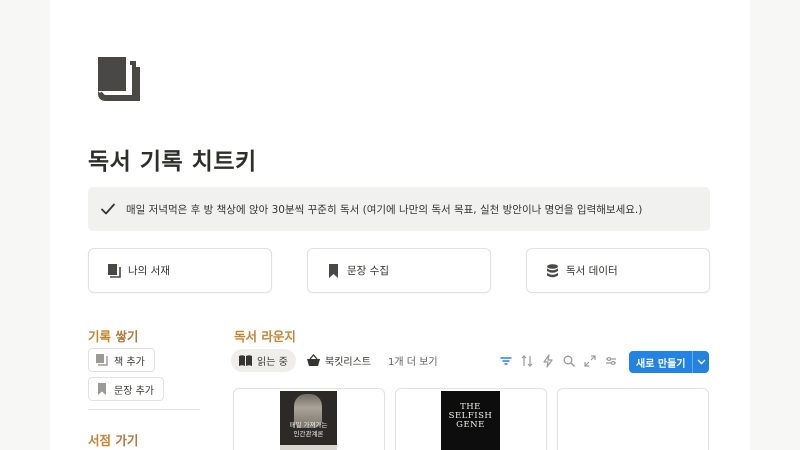  I want to click on gallery-card: THE SELFISH GENE, so click(471, 419).